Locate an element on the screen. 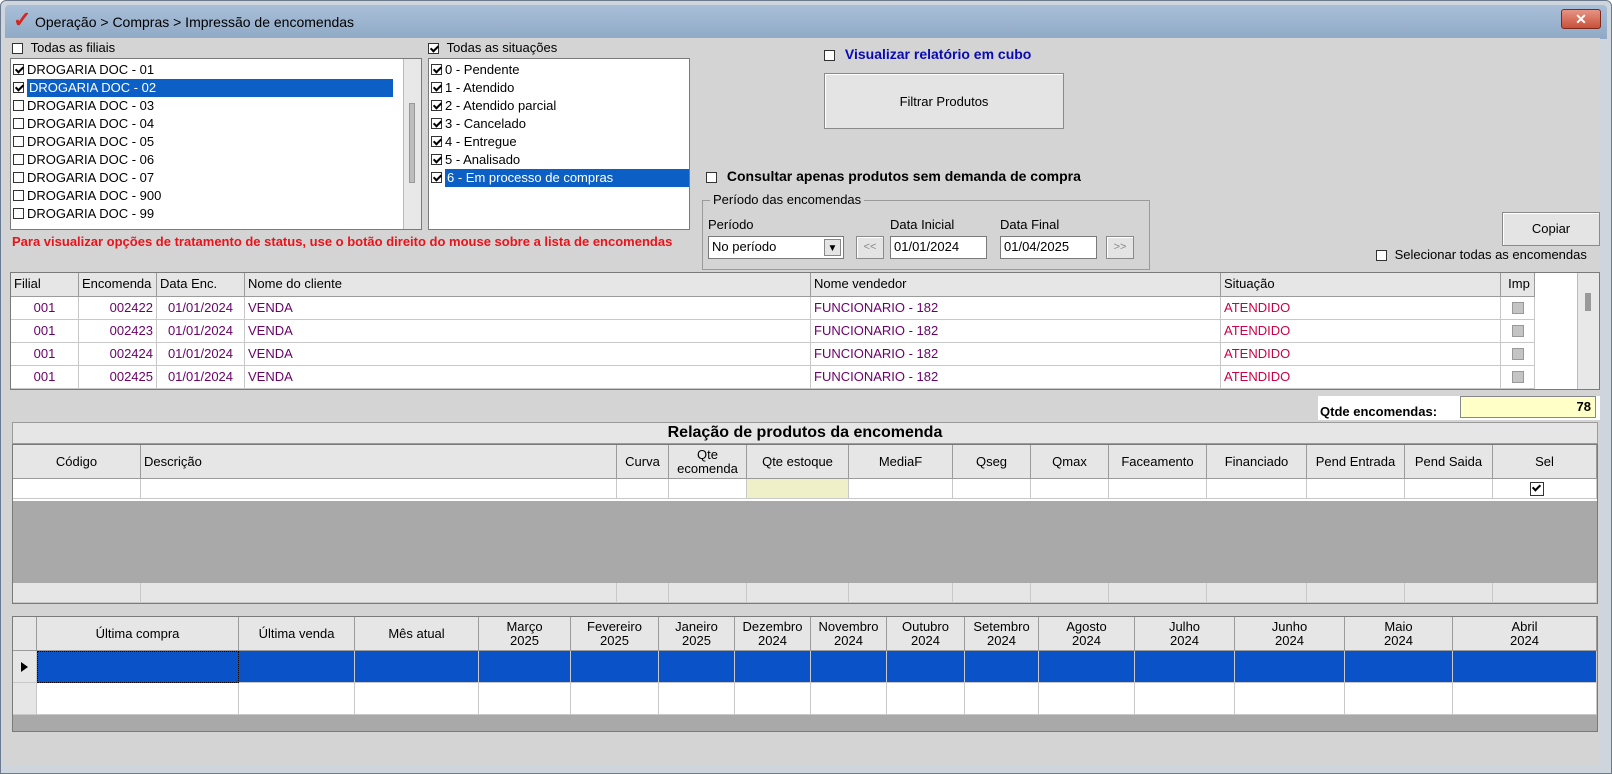  history-col-header: Junho 2024 is located at coordinates (1290, 634).